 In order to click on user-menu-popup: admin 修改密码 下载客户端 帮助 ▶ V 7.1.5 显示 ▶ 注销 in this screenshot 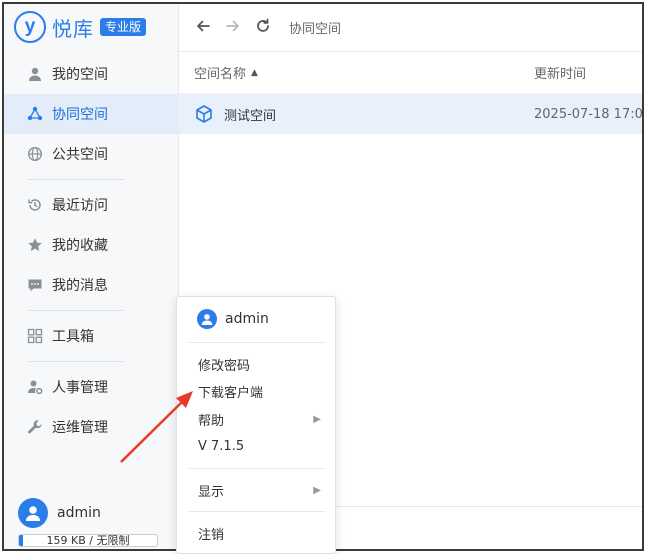, I will do `click(256, 425)`.